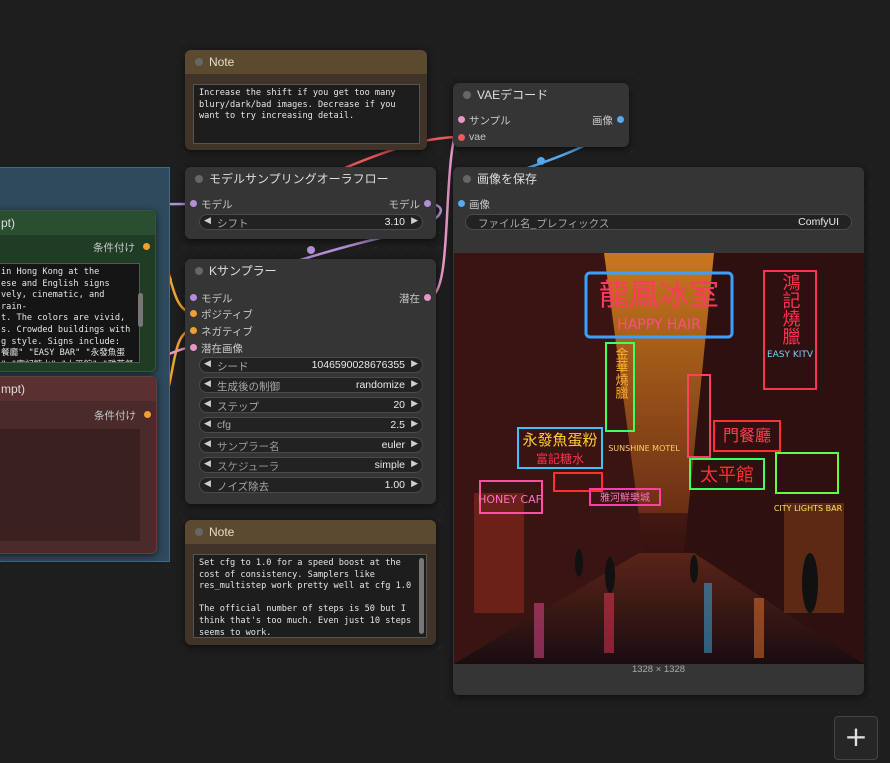  Describe the element at coordinates (311, 465) in the screenshot. I see `scheduler-widget: ◀ スケジューラ simple ▶` at that location.